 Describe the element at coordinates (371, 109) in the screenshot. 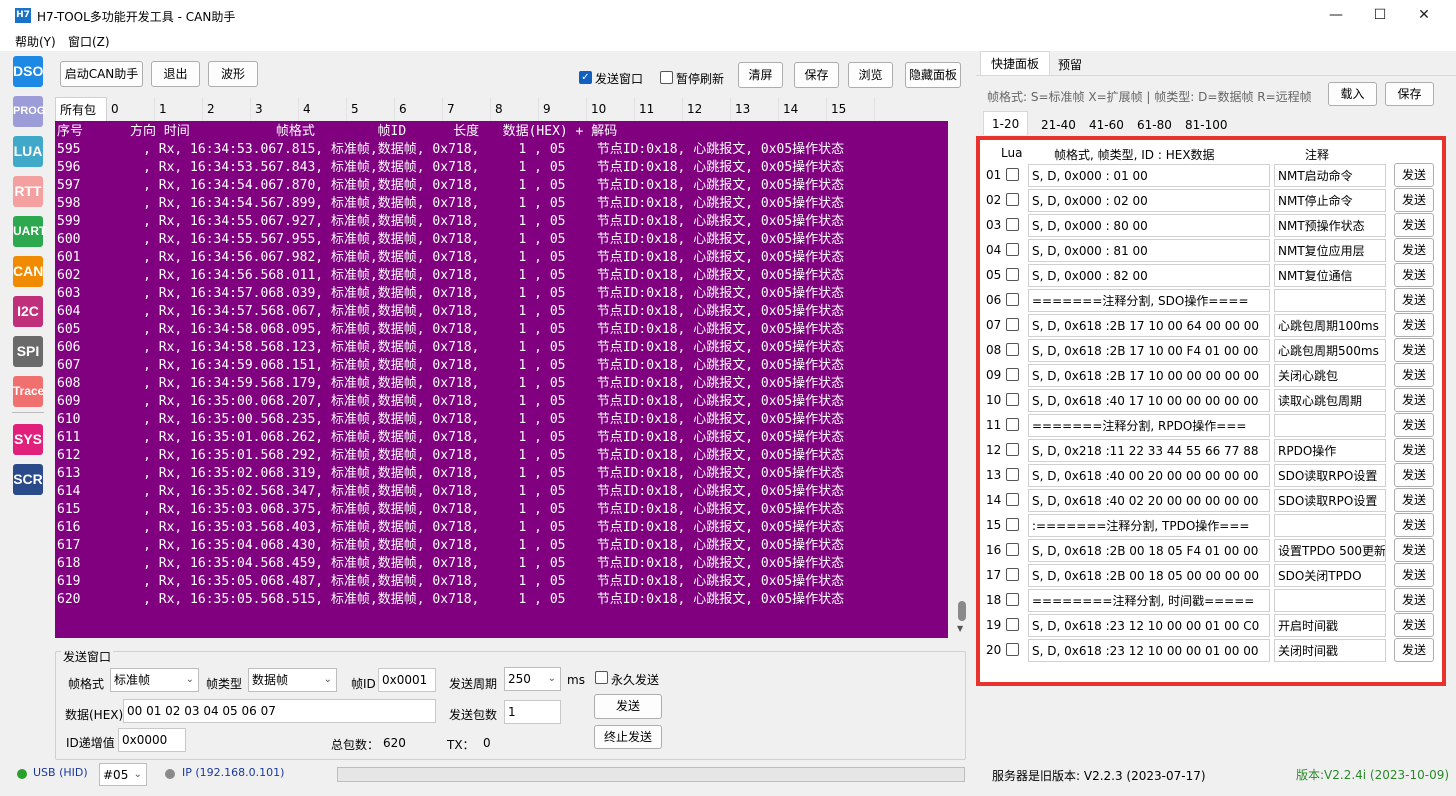

I see `tab-5: 5` at that location.